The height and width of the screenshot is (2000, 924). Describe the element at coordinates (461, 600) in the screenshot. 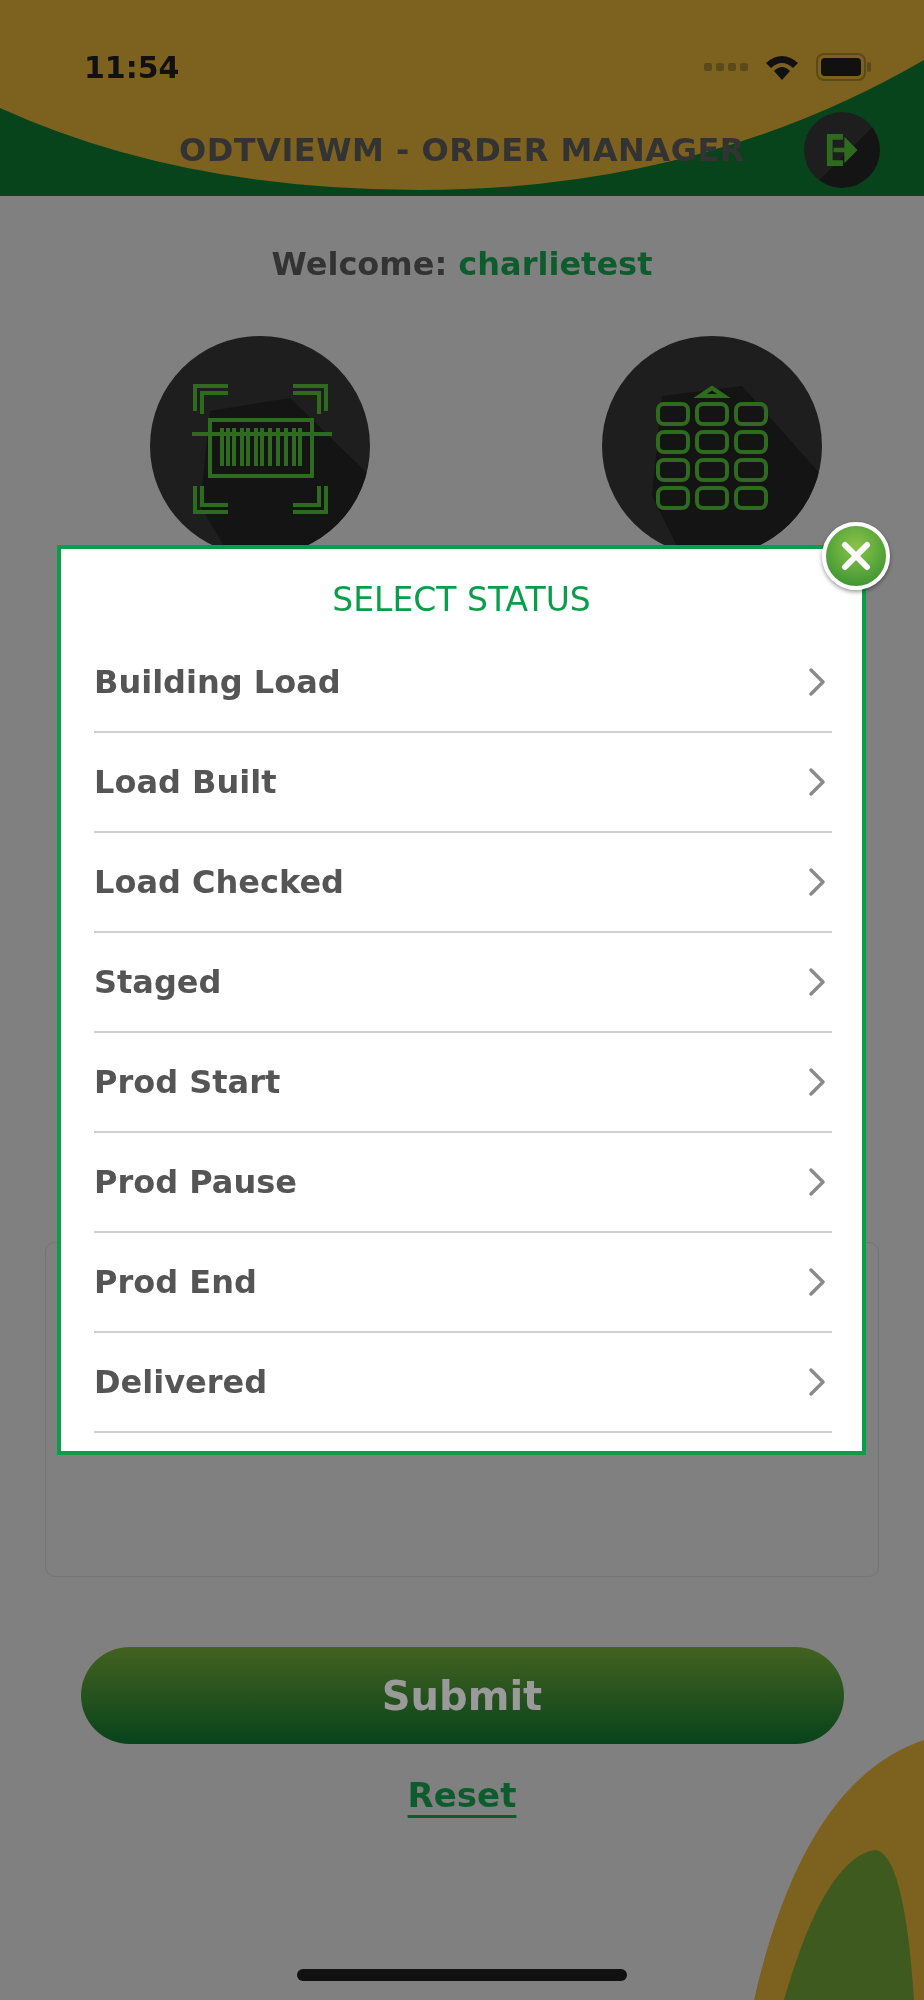

I see `dialog-title: SELECT STATUS` at that location.